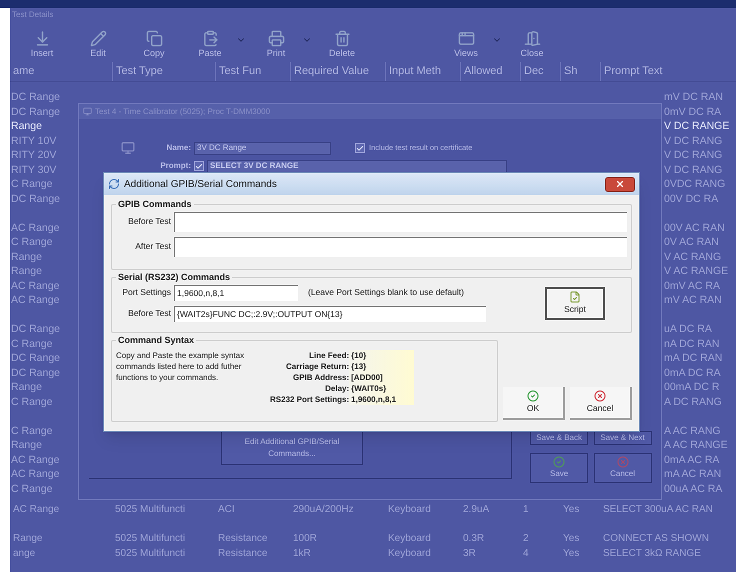  What do you see at coordinates (540, 71) in the screenshot?
I see `column-header: Dec` at bounding box center [540, 71].